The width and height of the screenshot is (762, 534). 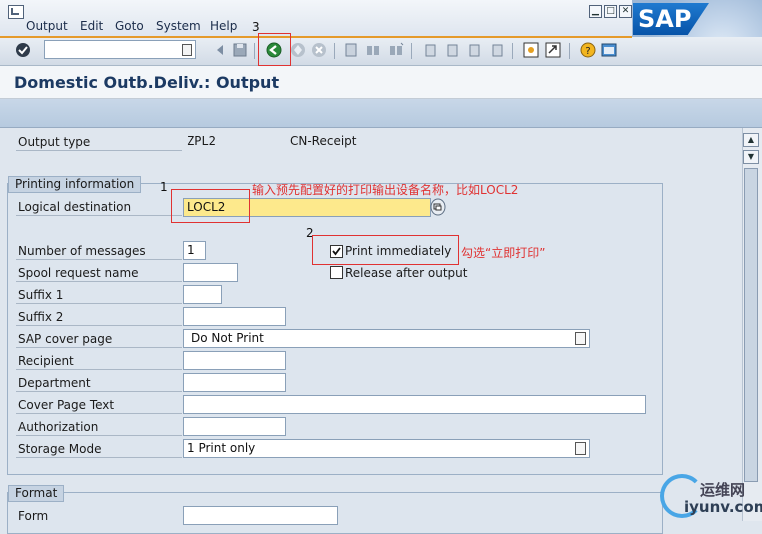 I want to click on form-input, so click(x=260, y=515).